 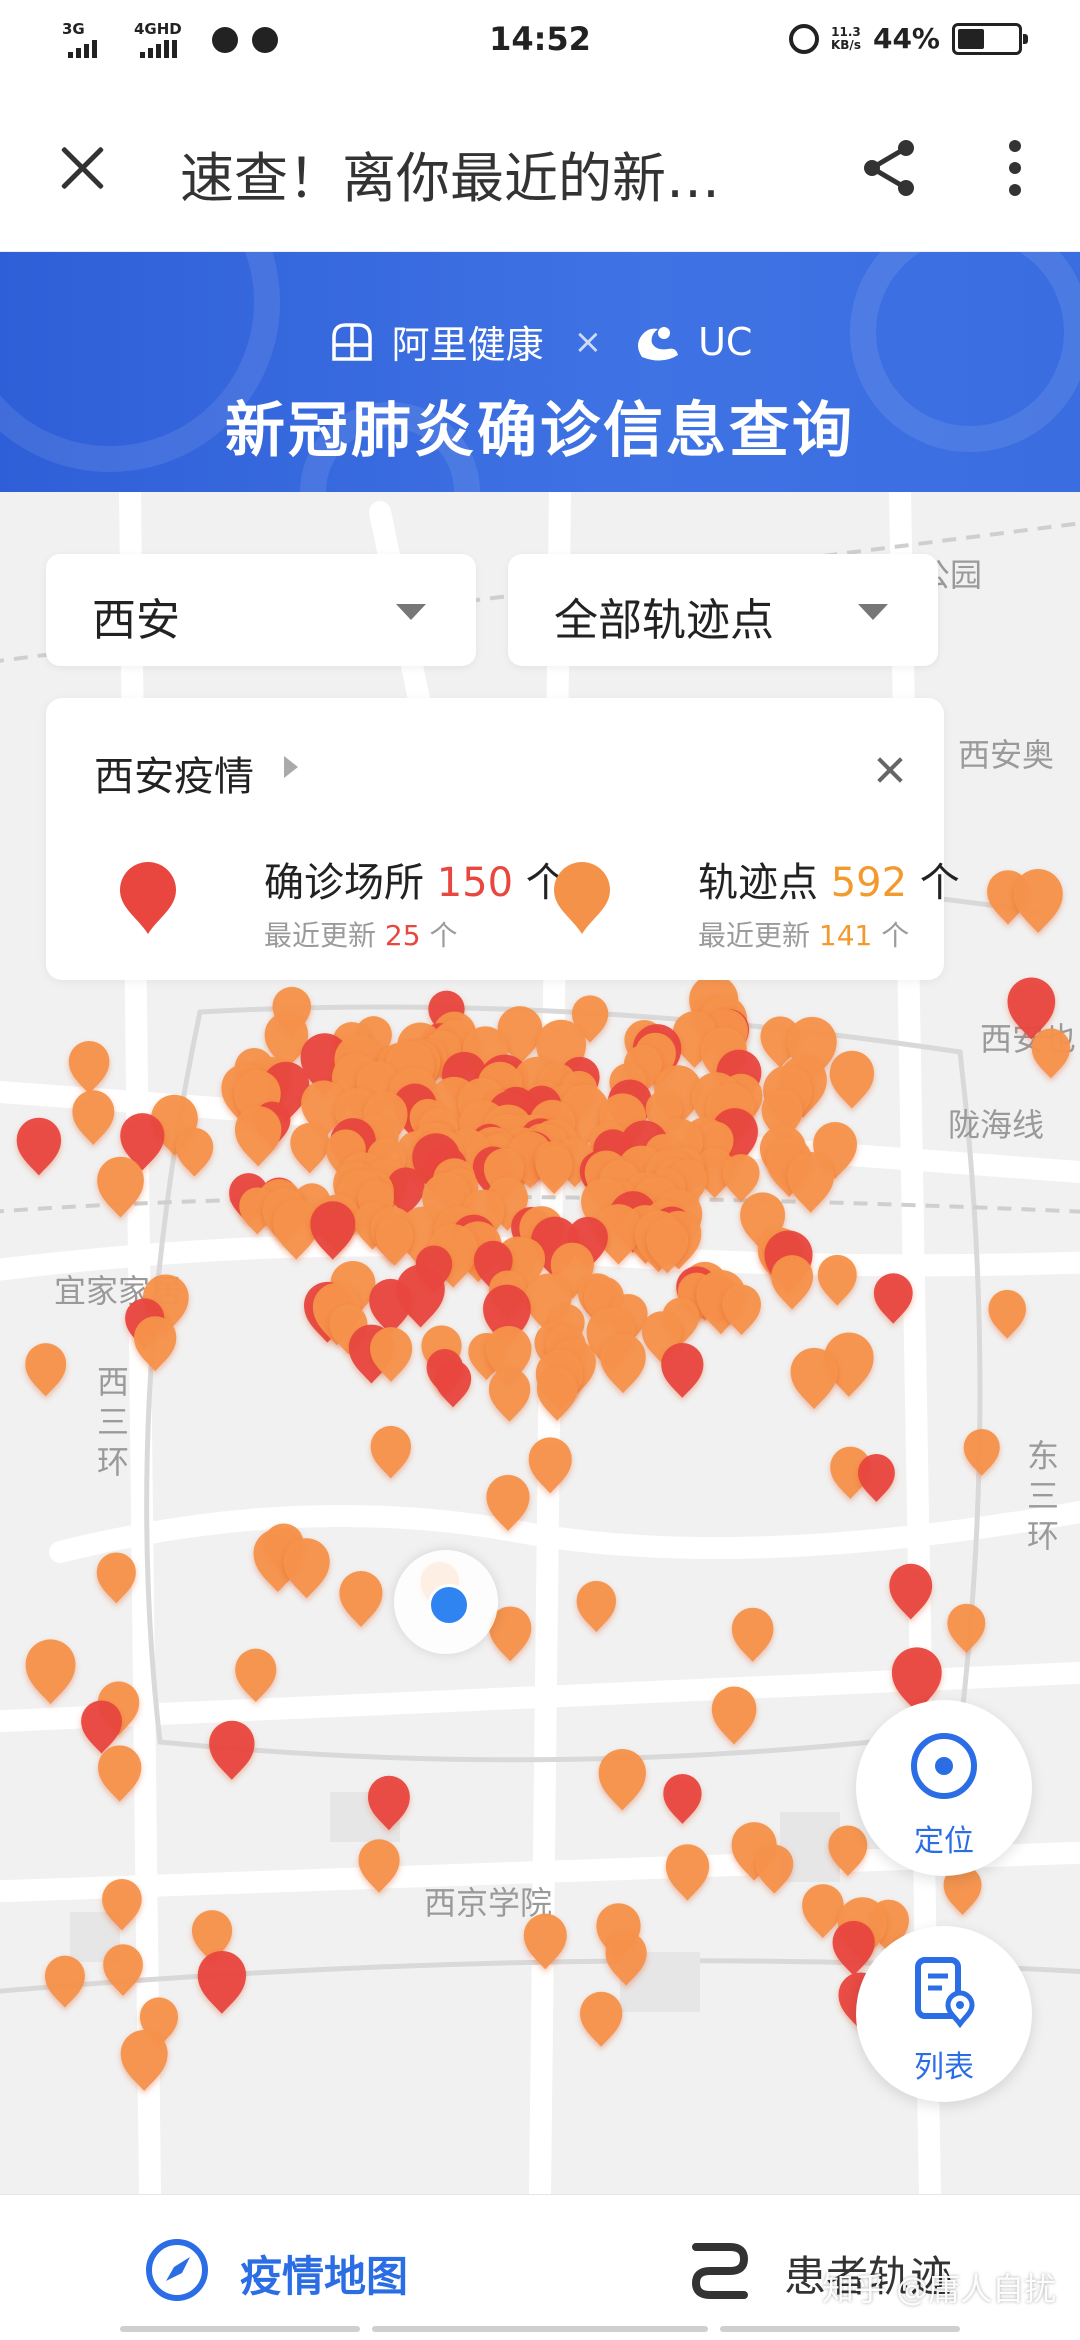 What do you see at coordinates (443, 935) in the screenshot?
I see `confirmed-recent-unit: 个` at bounding box center [443, 935].